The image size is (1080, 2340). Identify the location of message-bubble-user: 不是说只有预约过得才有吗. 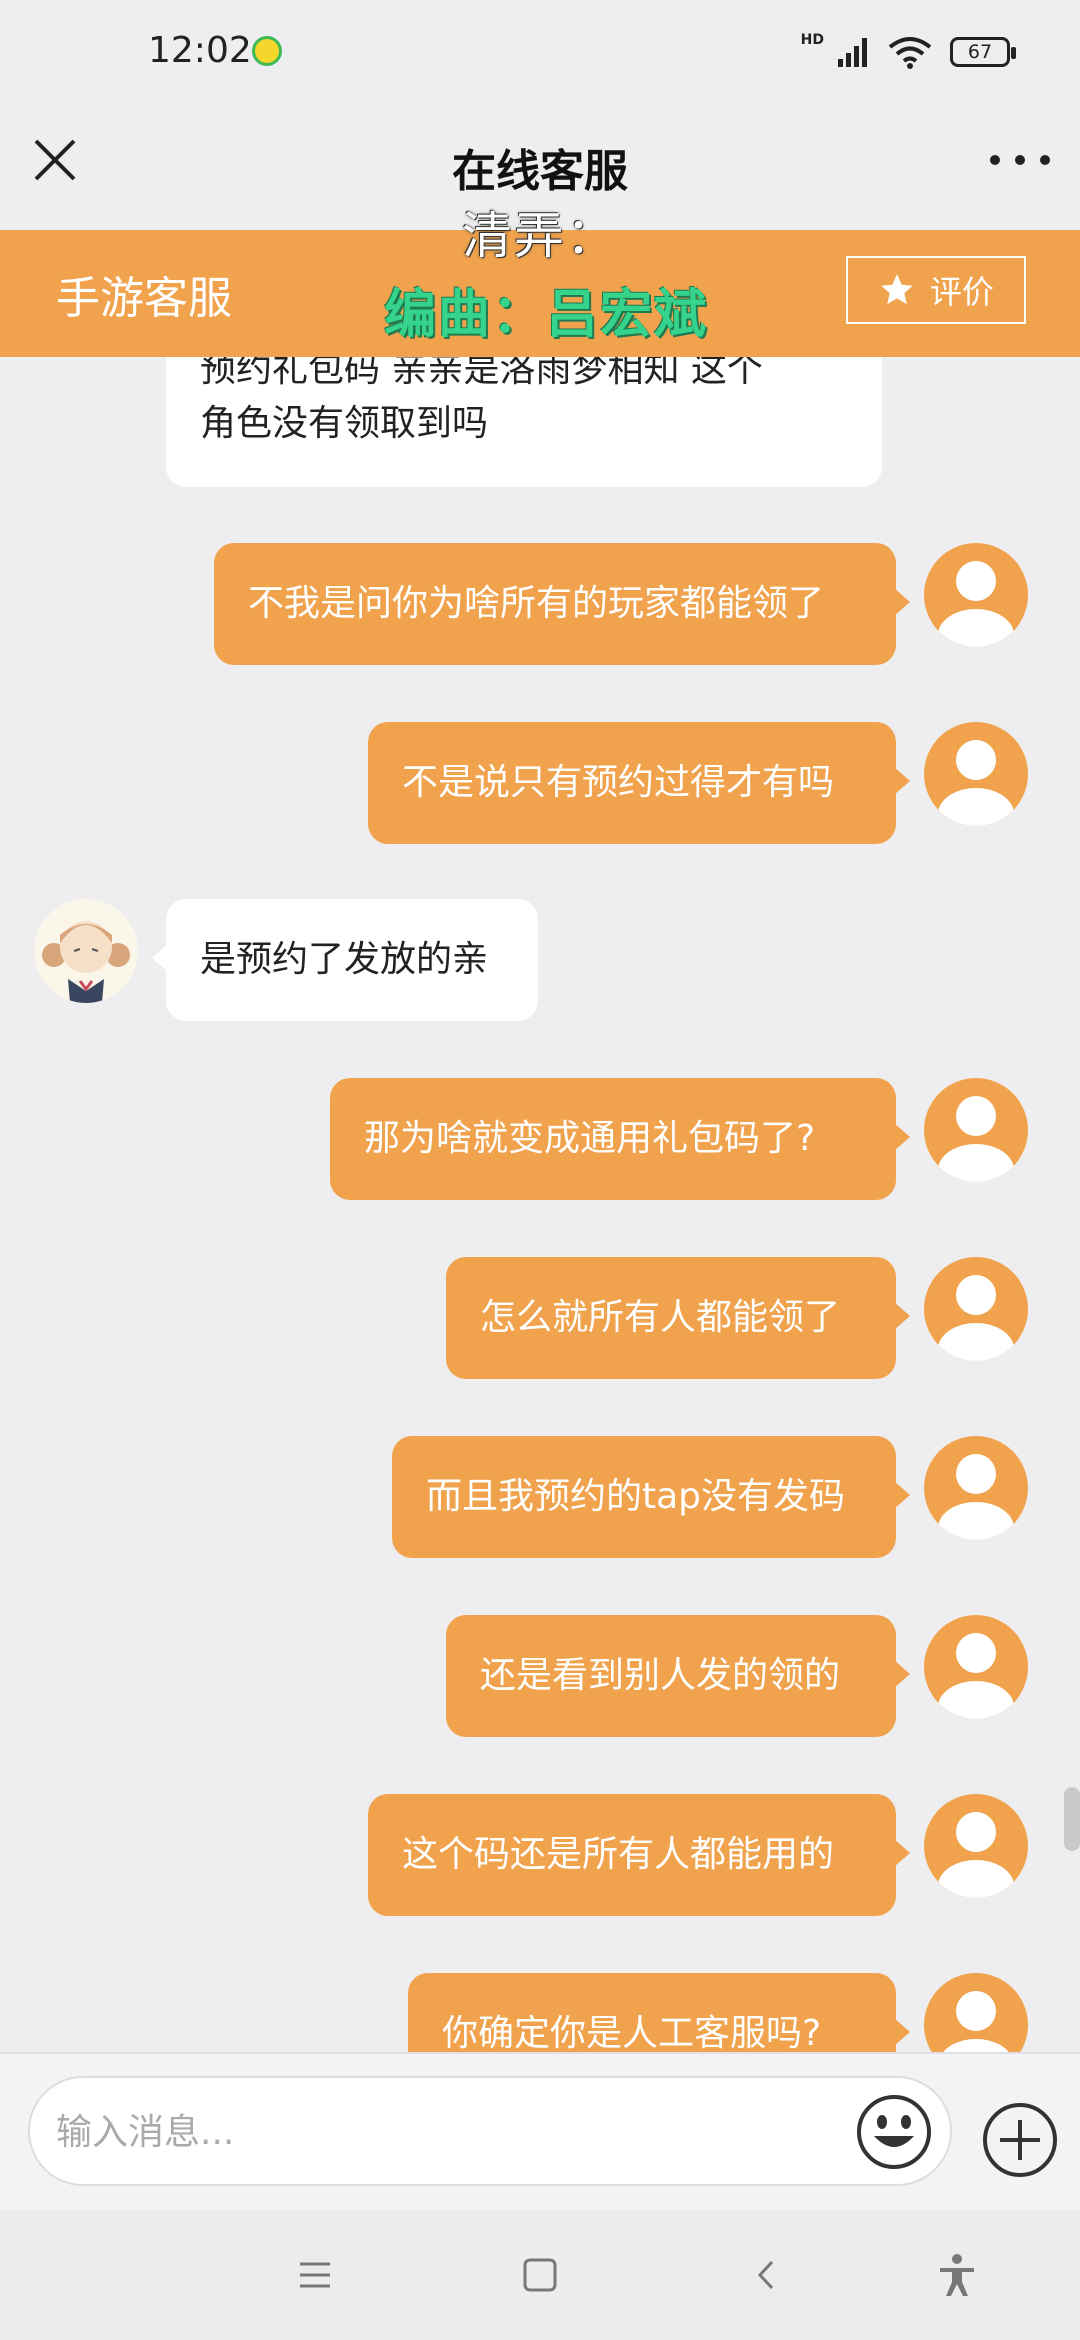
(639, 783).